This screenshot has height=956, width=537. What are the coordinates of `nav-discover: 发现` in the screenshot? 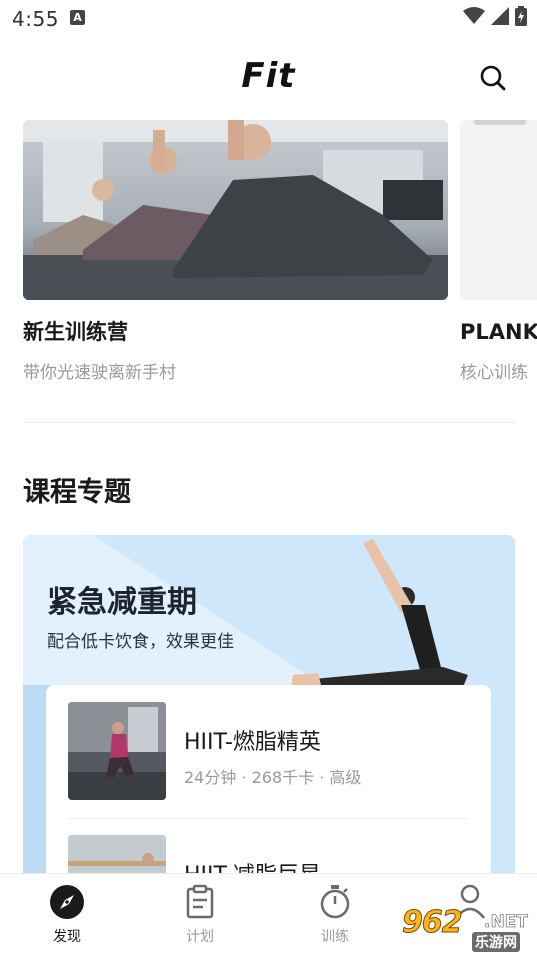 It's located at (67, 915).